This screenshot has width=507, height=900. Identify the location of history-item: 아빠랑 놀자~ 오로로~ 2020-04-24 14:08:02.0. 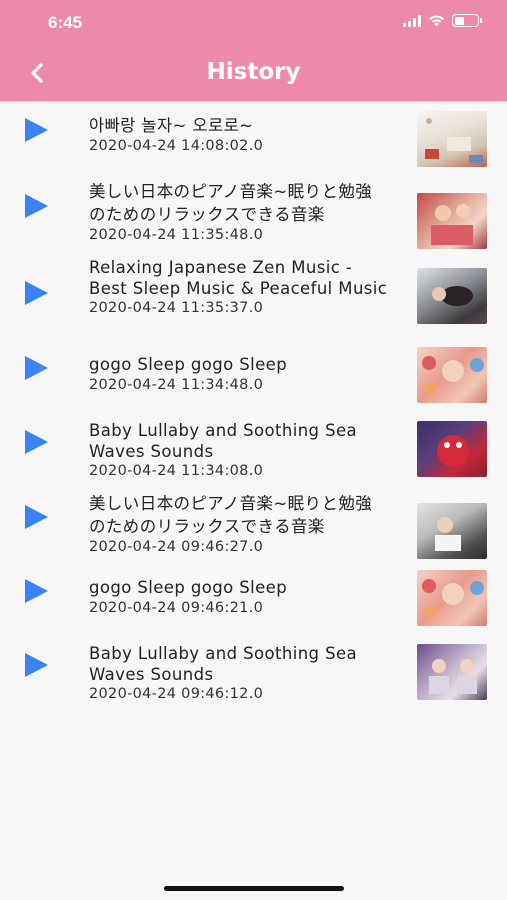
(253, 135).